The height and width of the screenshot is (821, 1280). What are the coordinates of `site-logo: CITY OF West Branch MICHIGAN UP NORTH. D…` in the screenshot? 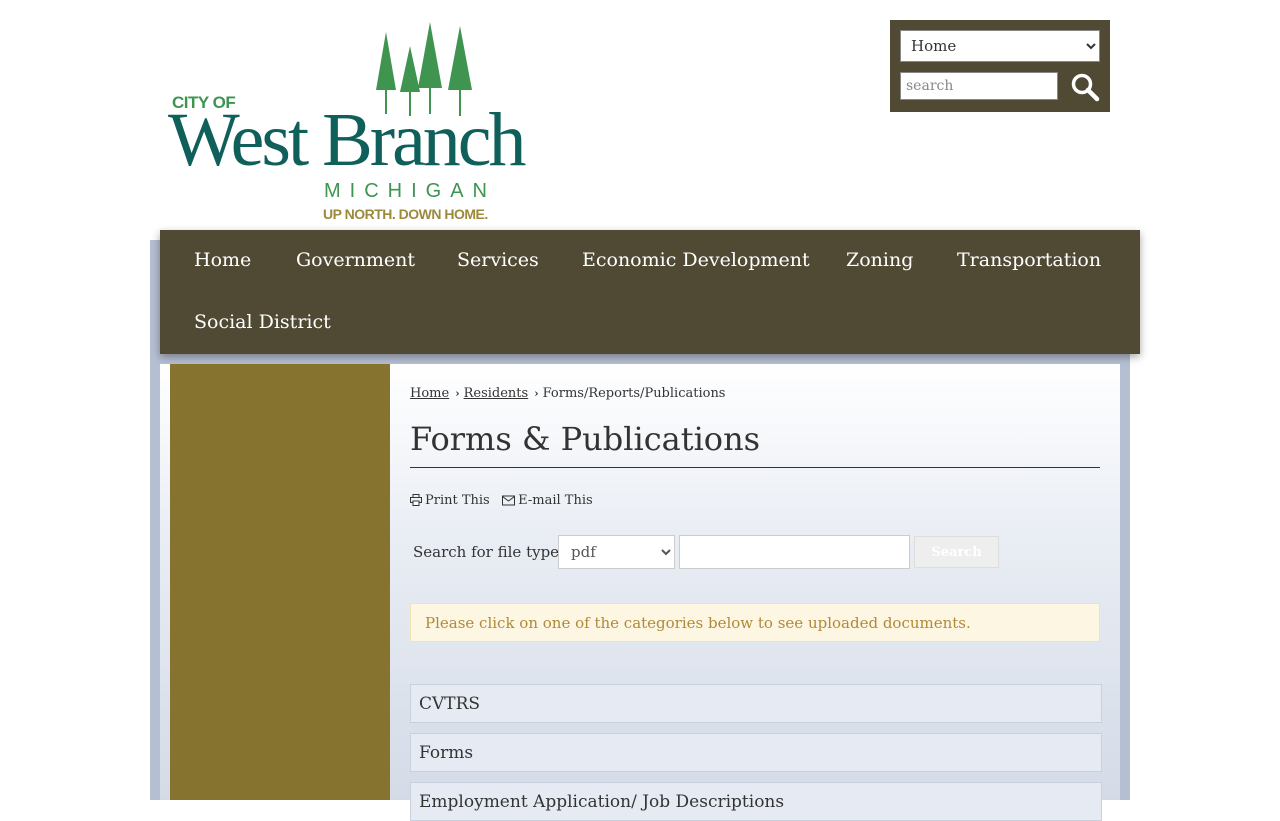 It's located at (347, 121).